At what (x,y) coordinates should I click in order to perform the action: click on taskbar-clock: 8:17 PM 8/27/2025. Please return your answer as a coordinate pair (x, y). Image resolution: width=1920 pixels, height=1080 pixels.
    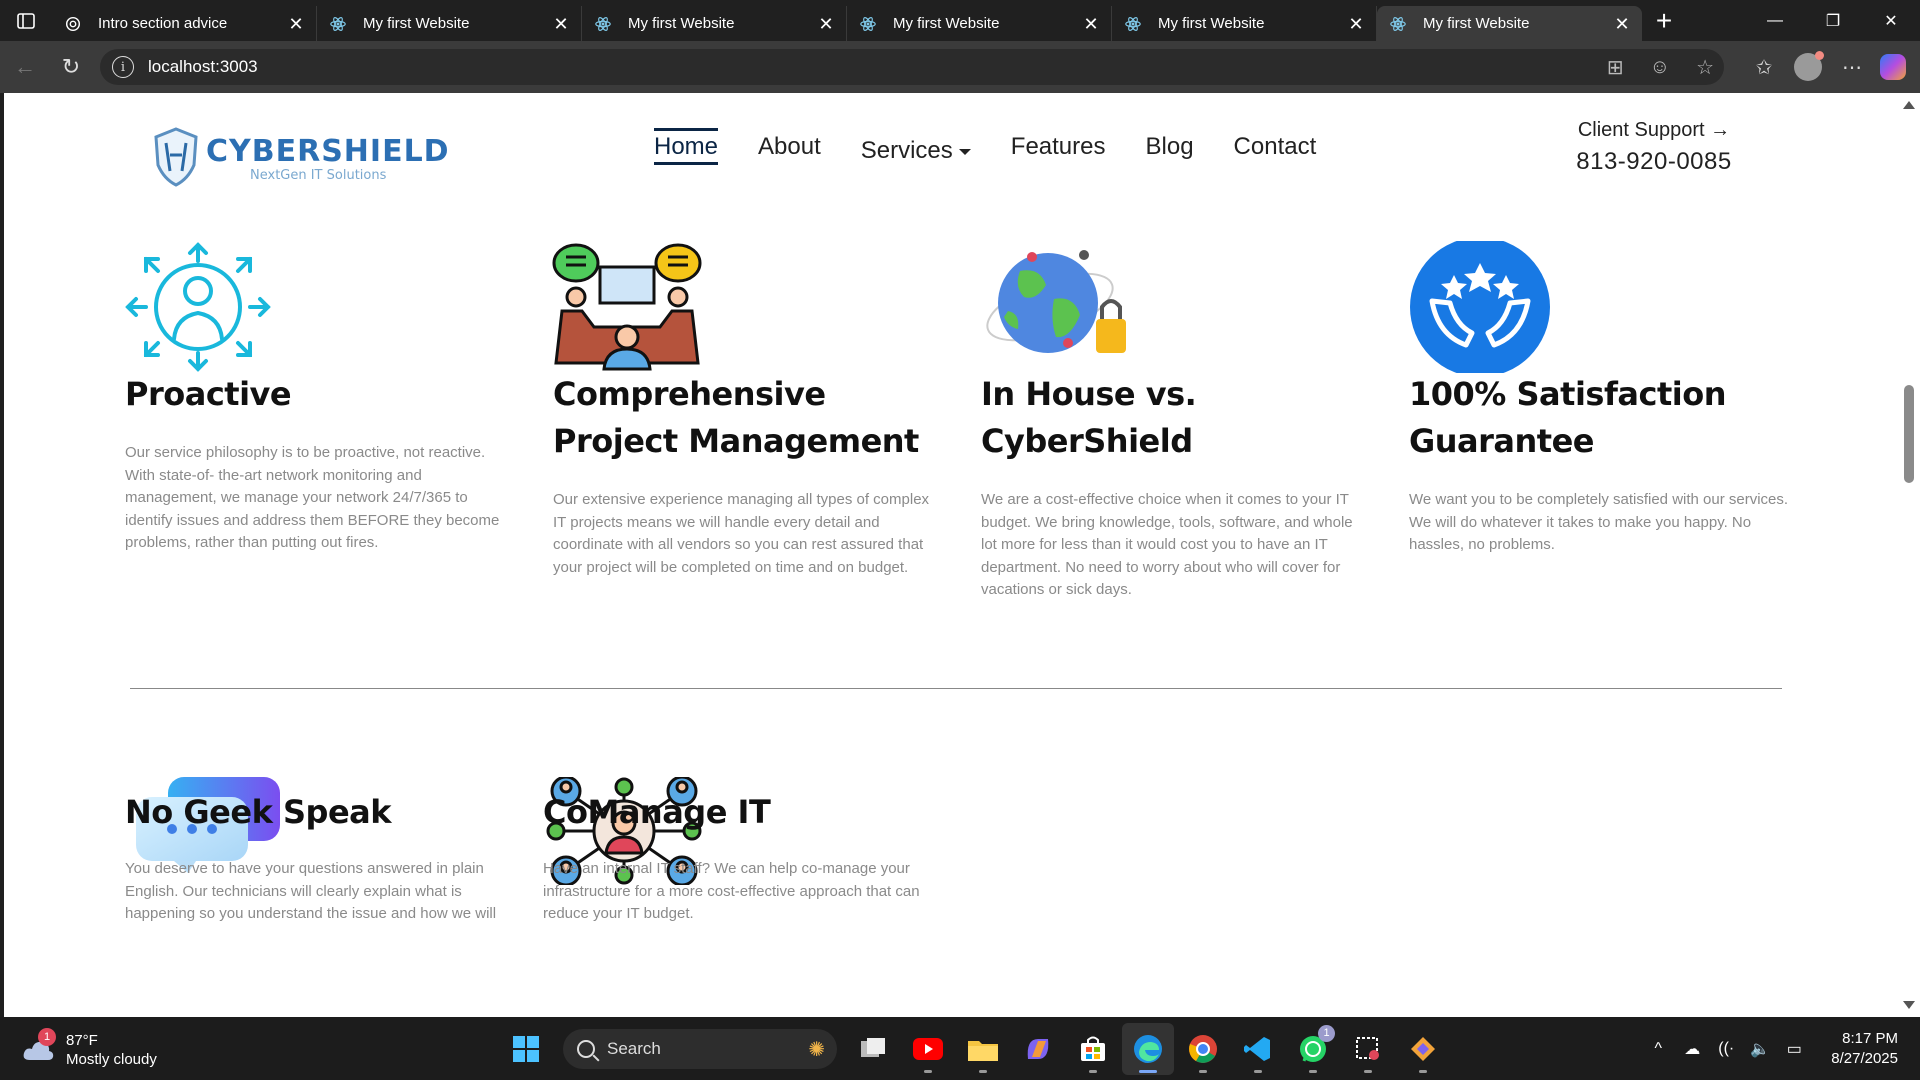
    Looking at the image, I should click on (1864, 1049).